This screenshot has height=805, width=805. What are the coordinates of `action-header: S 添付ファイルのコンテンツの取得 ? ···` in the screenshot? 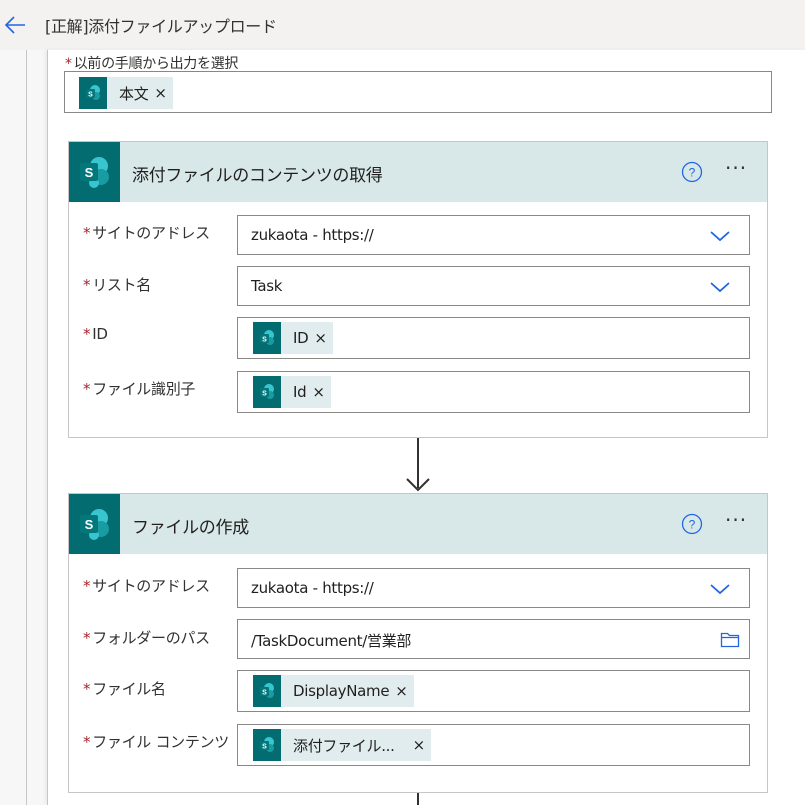 It's located at (418, 172).